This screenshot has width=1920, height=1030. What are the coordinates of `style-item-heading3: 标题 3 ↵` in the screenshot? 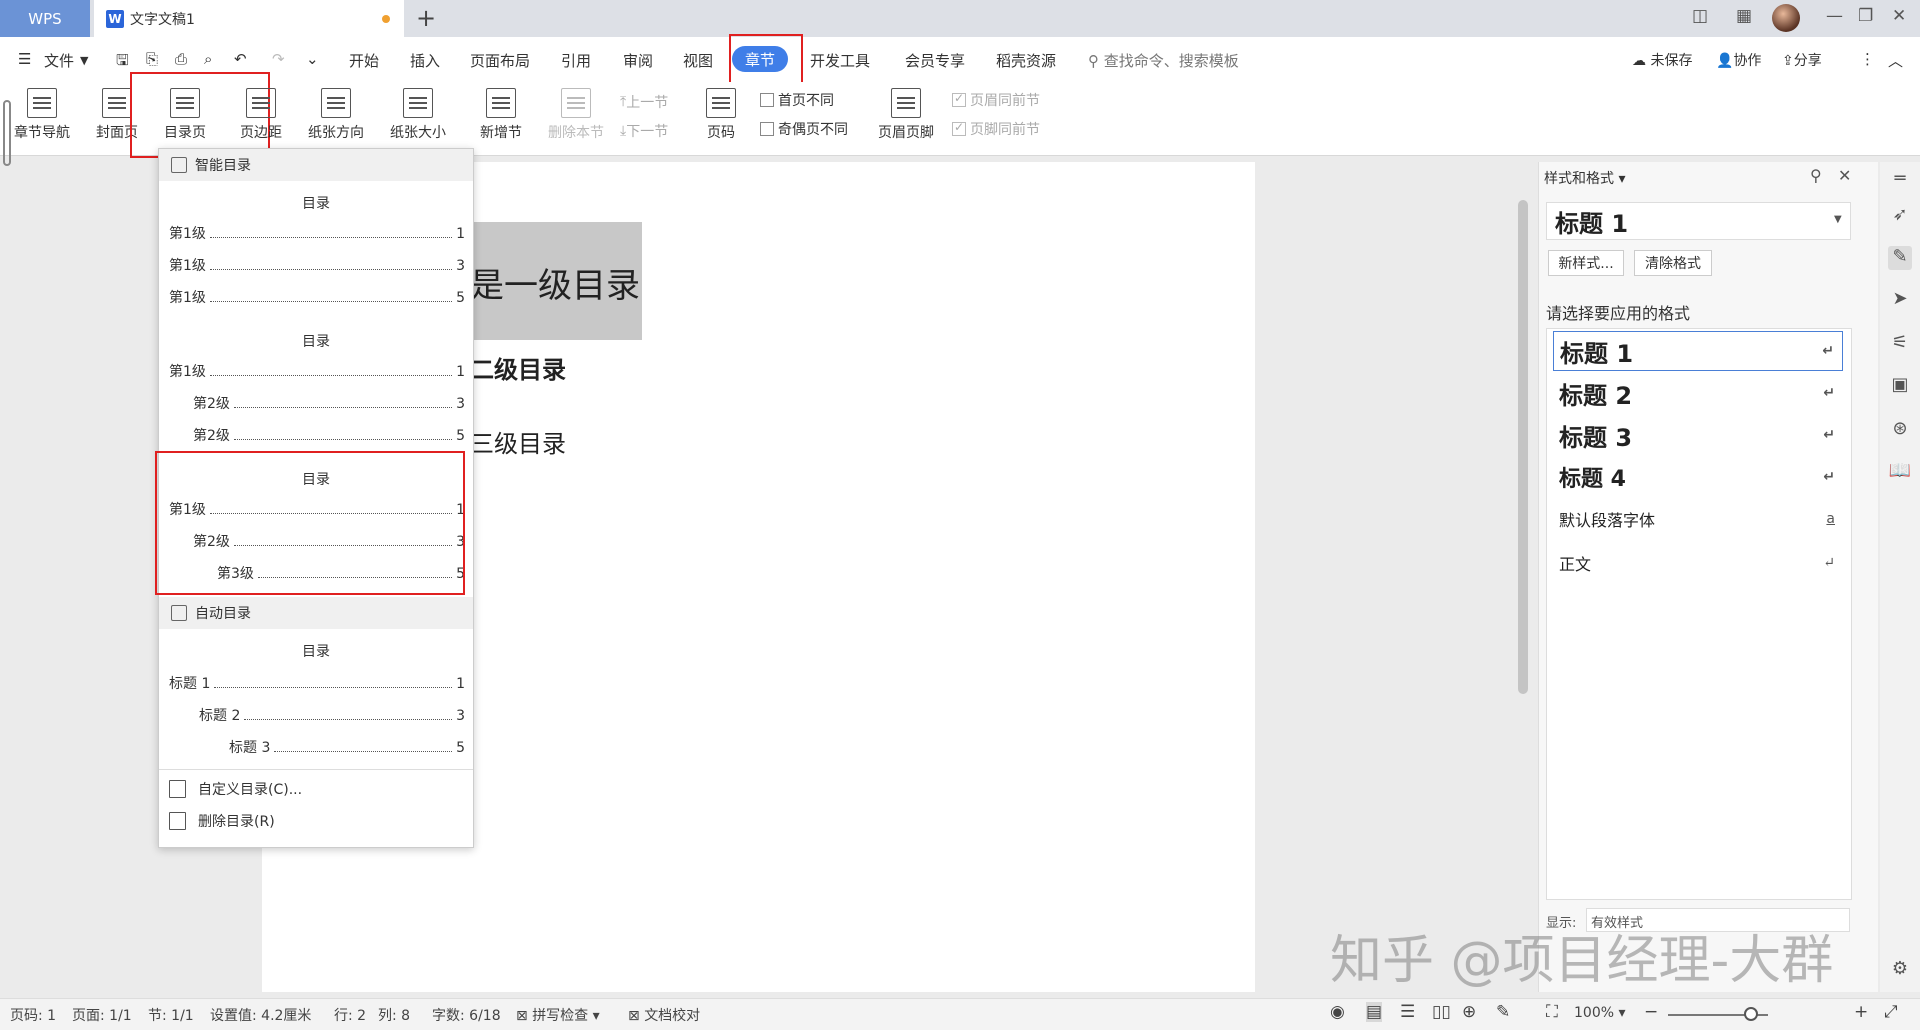 It's located at (1698, 435).